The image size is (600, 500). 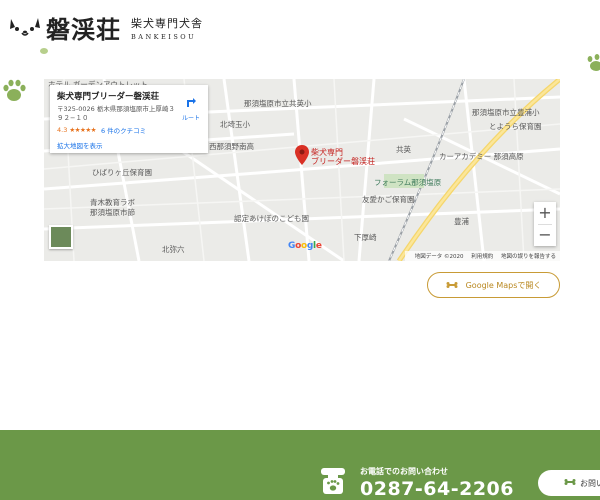 What do you see at coordinates (129, 145) in the screenshot?
I see `enlarge-map-link: 拡大地図を表示` at bounding box center [129, 145].